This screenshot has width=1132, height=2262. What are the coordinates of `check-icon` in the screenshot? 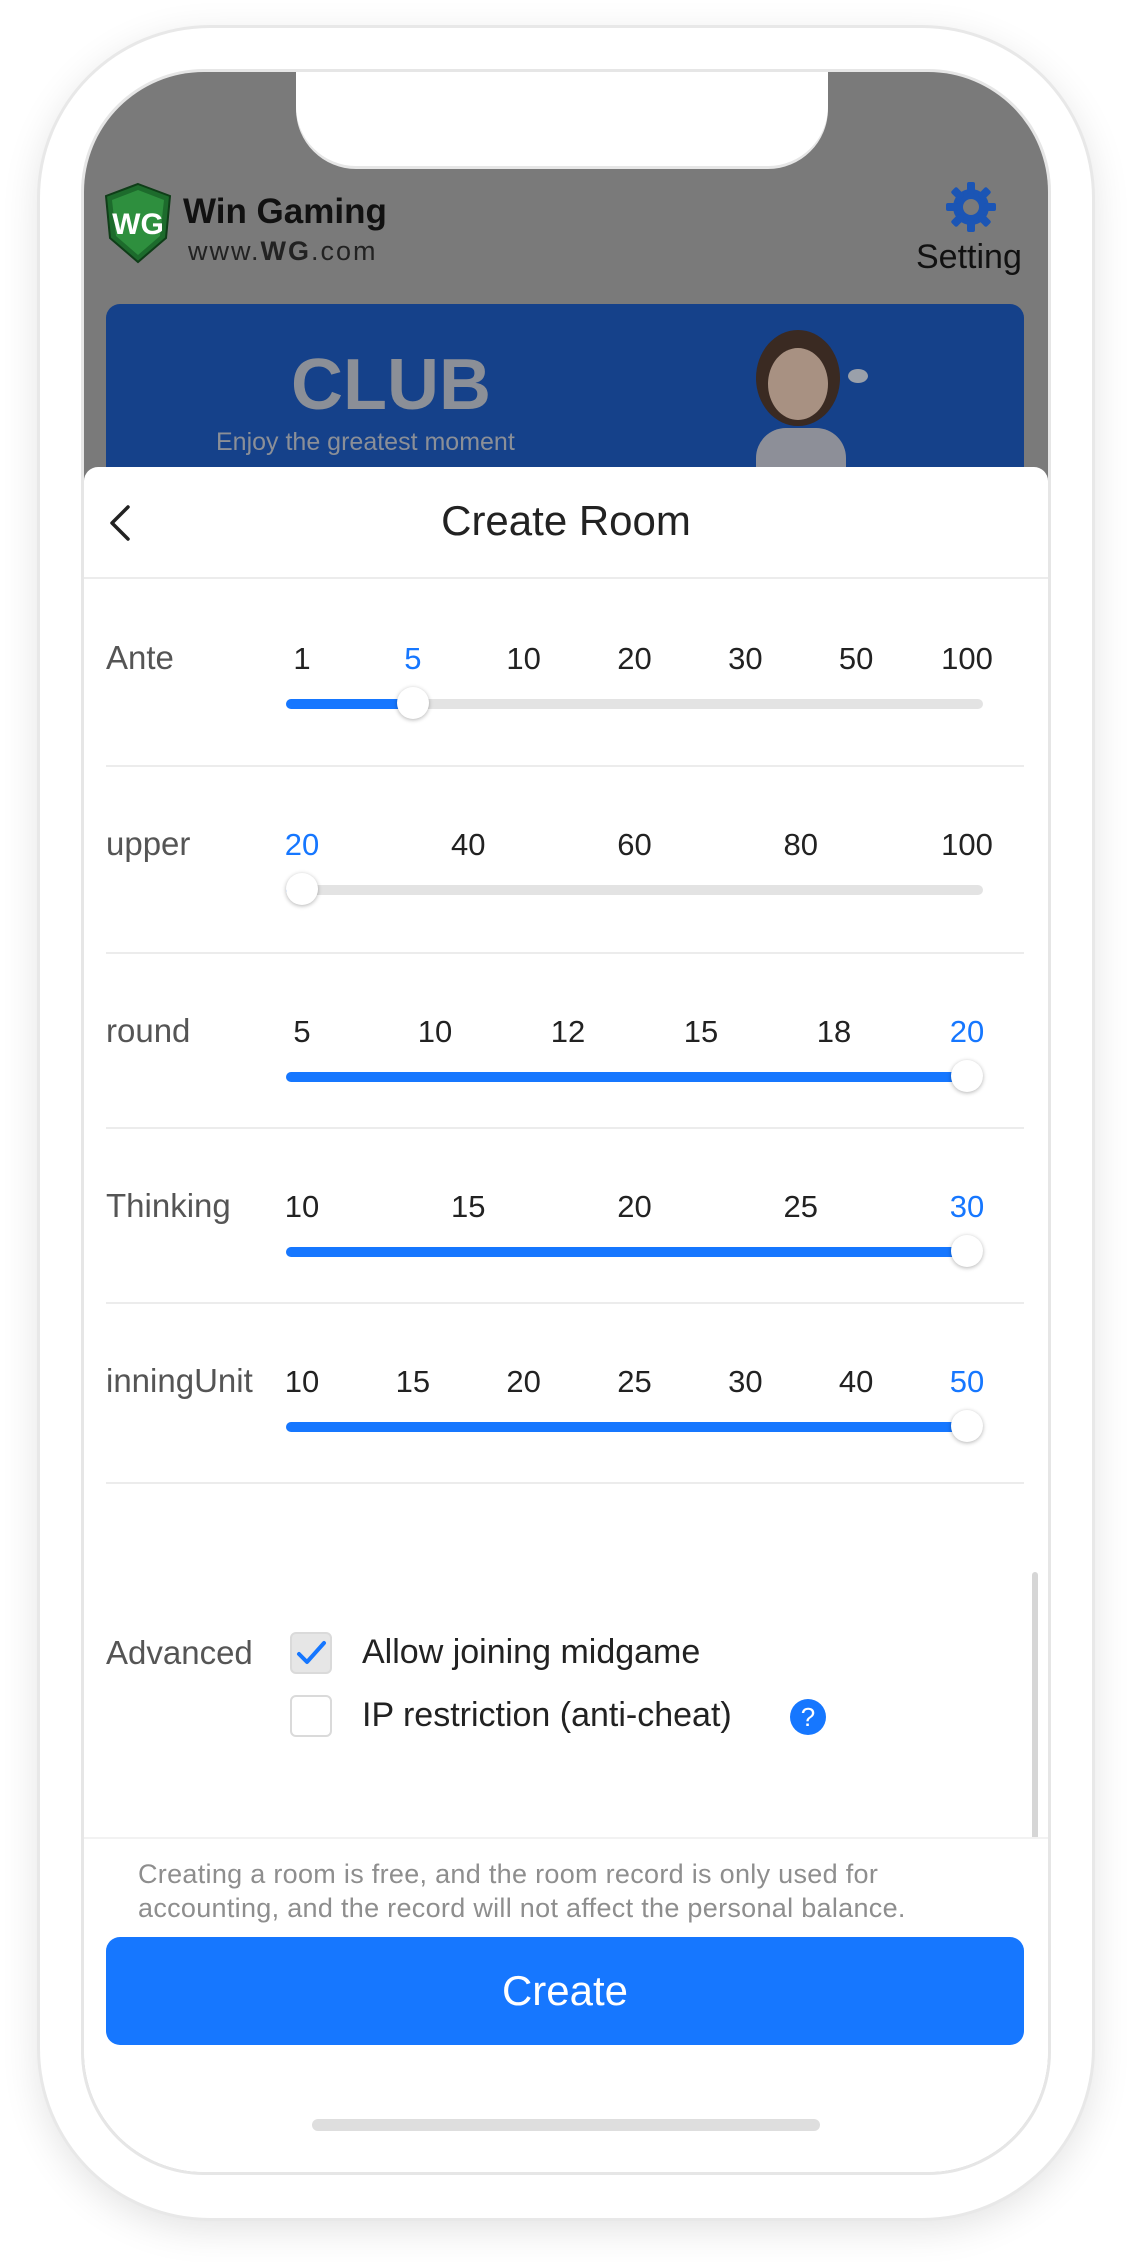 It's located at (311, 1652).